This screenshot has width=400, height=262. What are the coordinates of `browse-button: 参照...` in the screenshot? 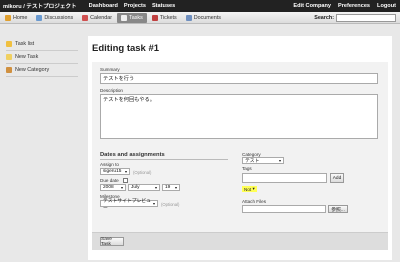 It's located at (338, 209).